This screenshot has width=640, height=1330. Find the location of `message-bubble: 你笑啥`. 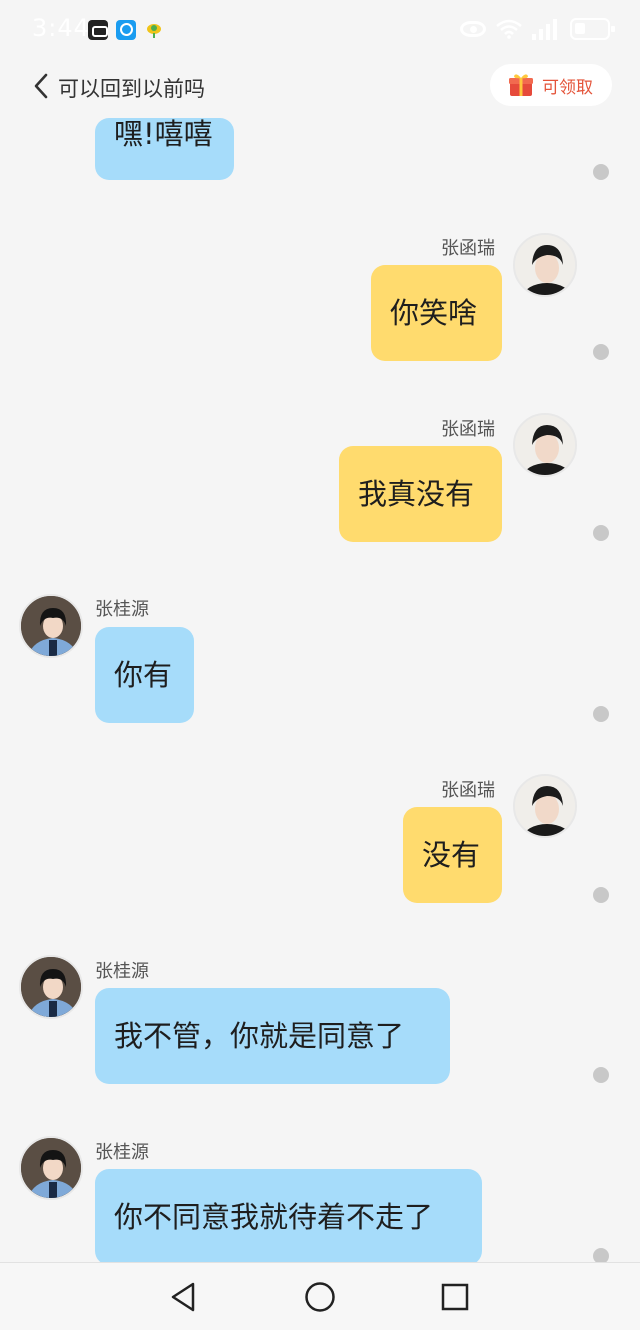

message-bubble: 你笑啥 is located at coordinates (436, 313).